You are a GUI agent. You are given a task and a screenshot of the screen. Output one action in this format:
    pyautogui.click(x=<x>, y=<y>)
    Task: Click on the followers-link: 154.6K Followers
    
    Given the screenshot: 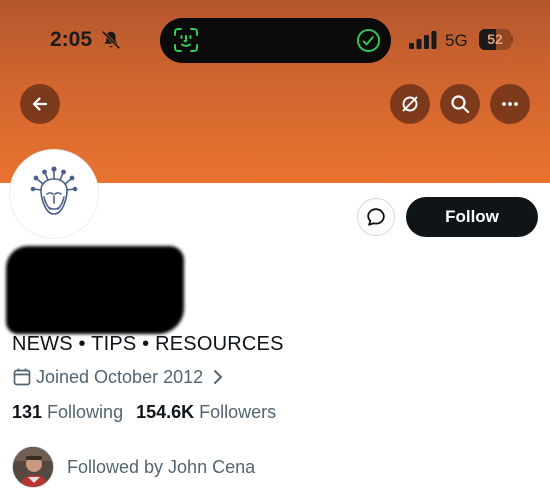 What is the action you would take?
    pyautogui.click(x=206, y=412)
    